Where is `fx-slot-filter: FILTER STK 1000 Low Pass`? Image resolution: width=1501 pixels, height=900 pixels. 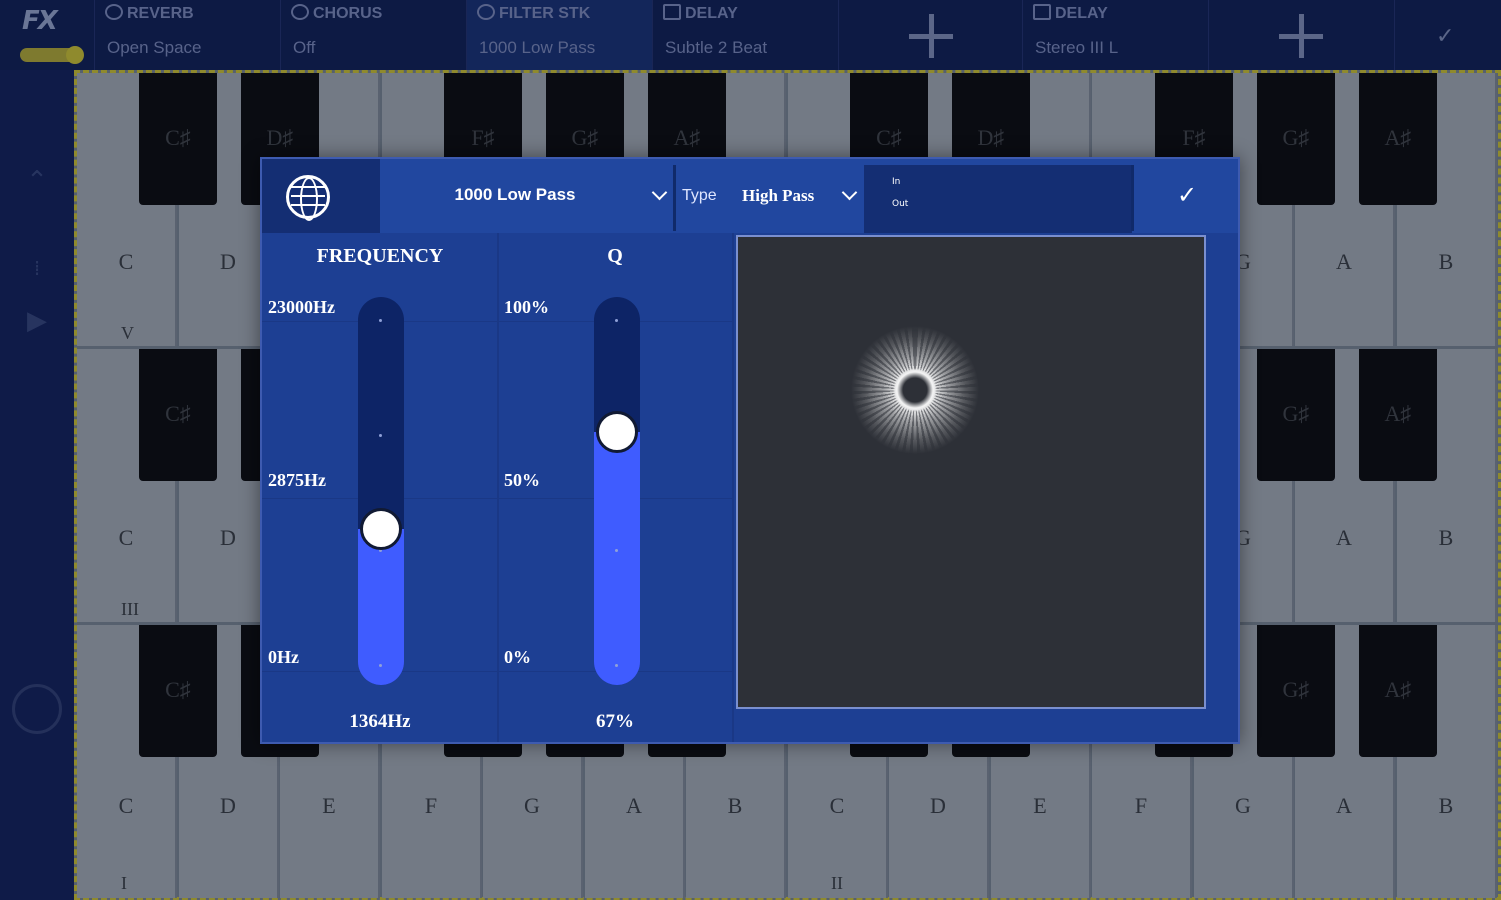
fx-slot-filter: FILTER STK 1000 Low Pass is located at coordinates (559, 35).